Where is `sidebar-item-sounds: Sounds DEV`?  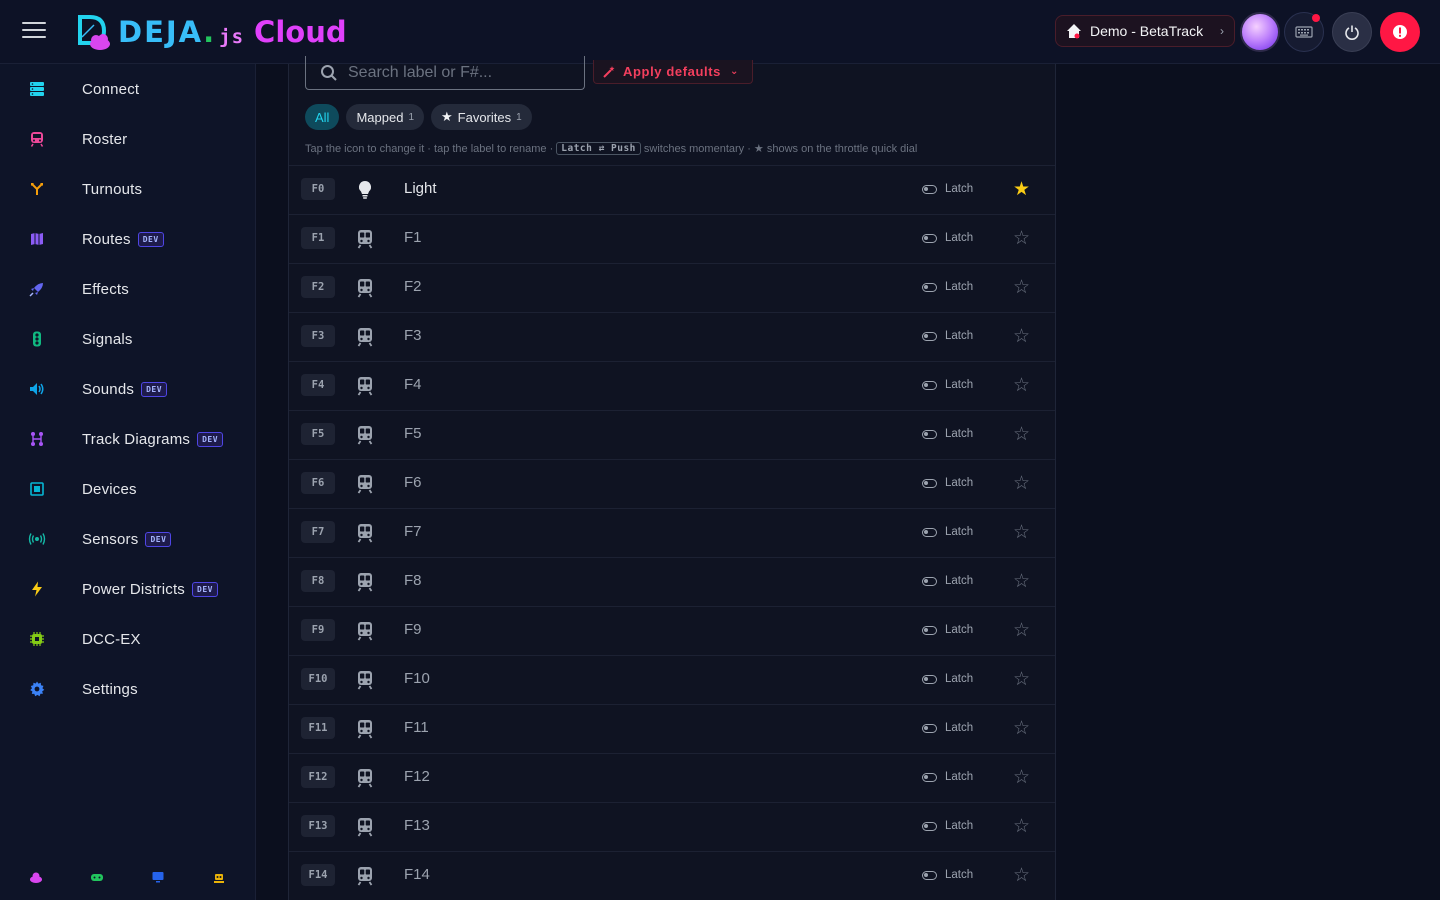
sidebar-item-sounds: Sounds DEV is located at coordinates (128, 389).